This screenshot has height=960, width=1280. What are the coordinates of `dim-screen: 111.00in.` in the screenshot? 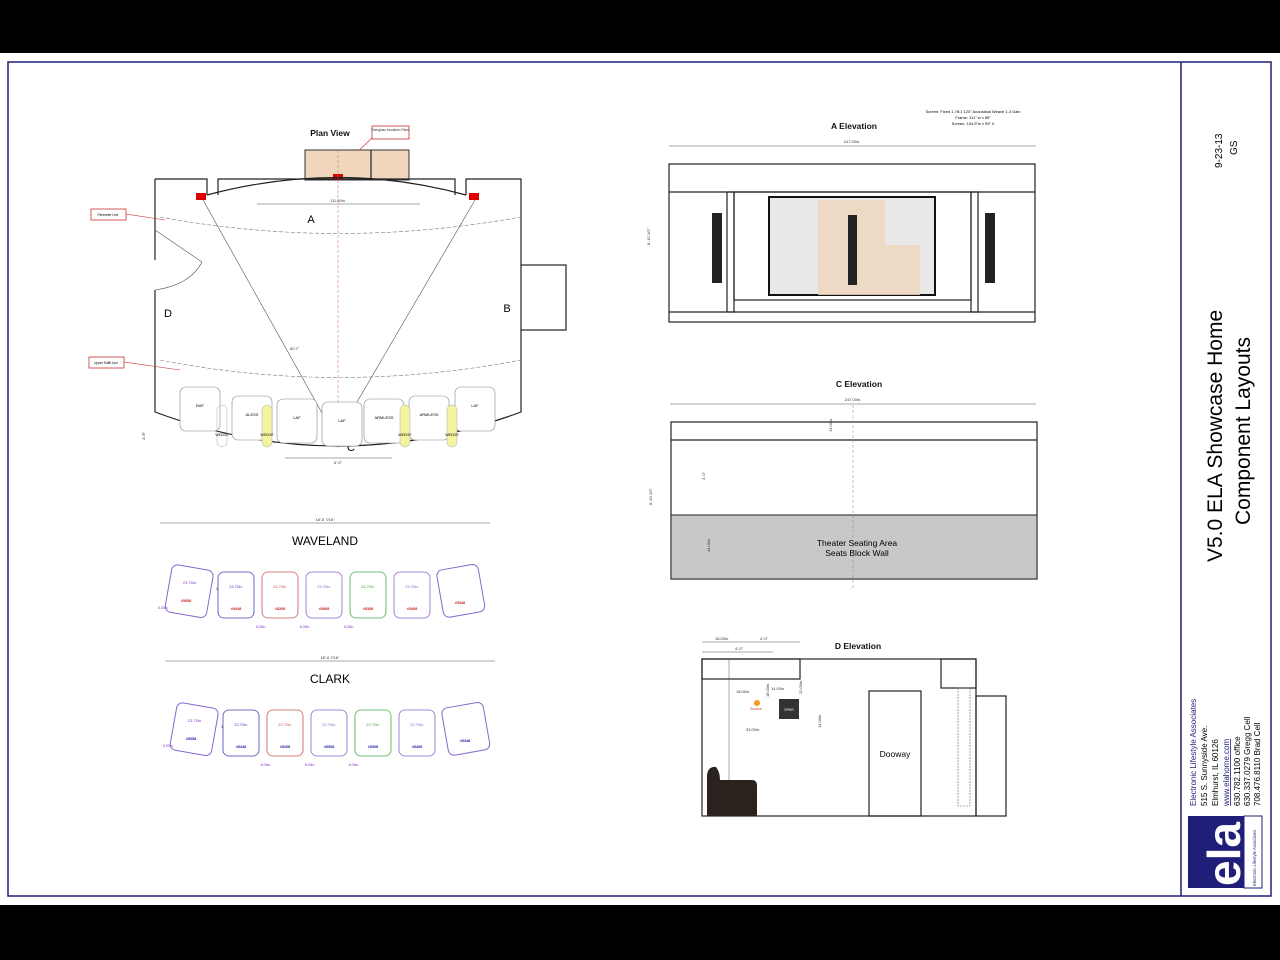 It's located at (338, 200).